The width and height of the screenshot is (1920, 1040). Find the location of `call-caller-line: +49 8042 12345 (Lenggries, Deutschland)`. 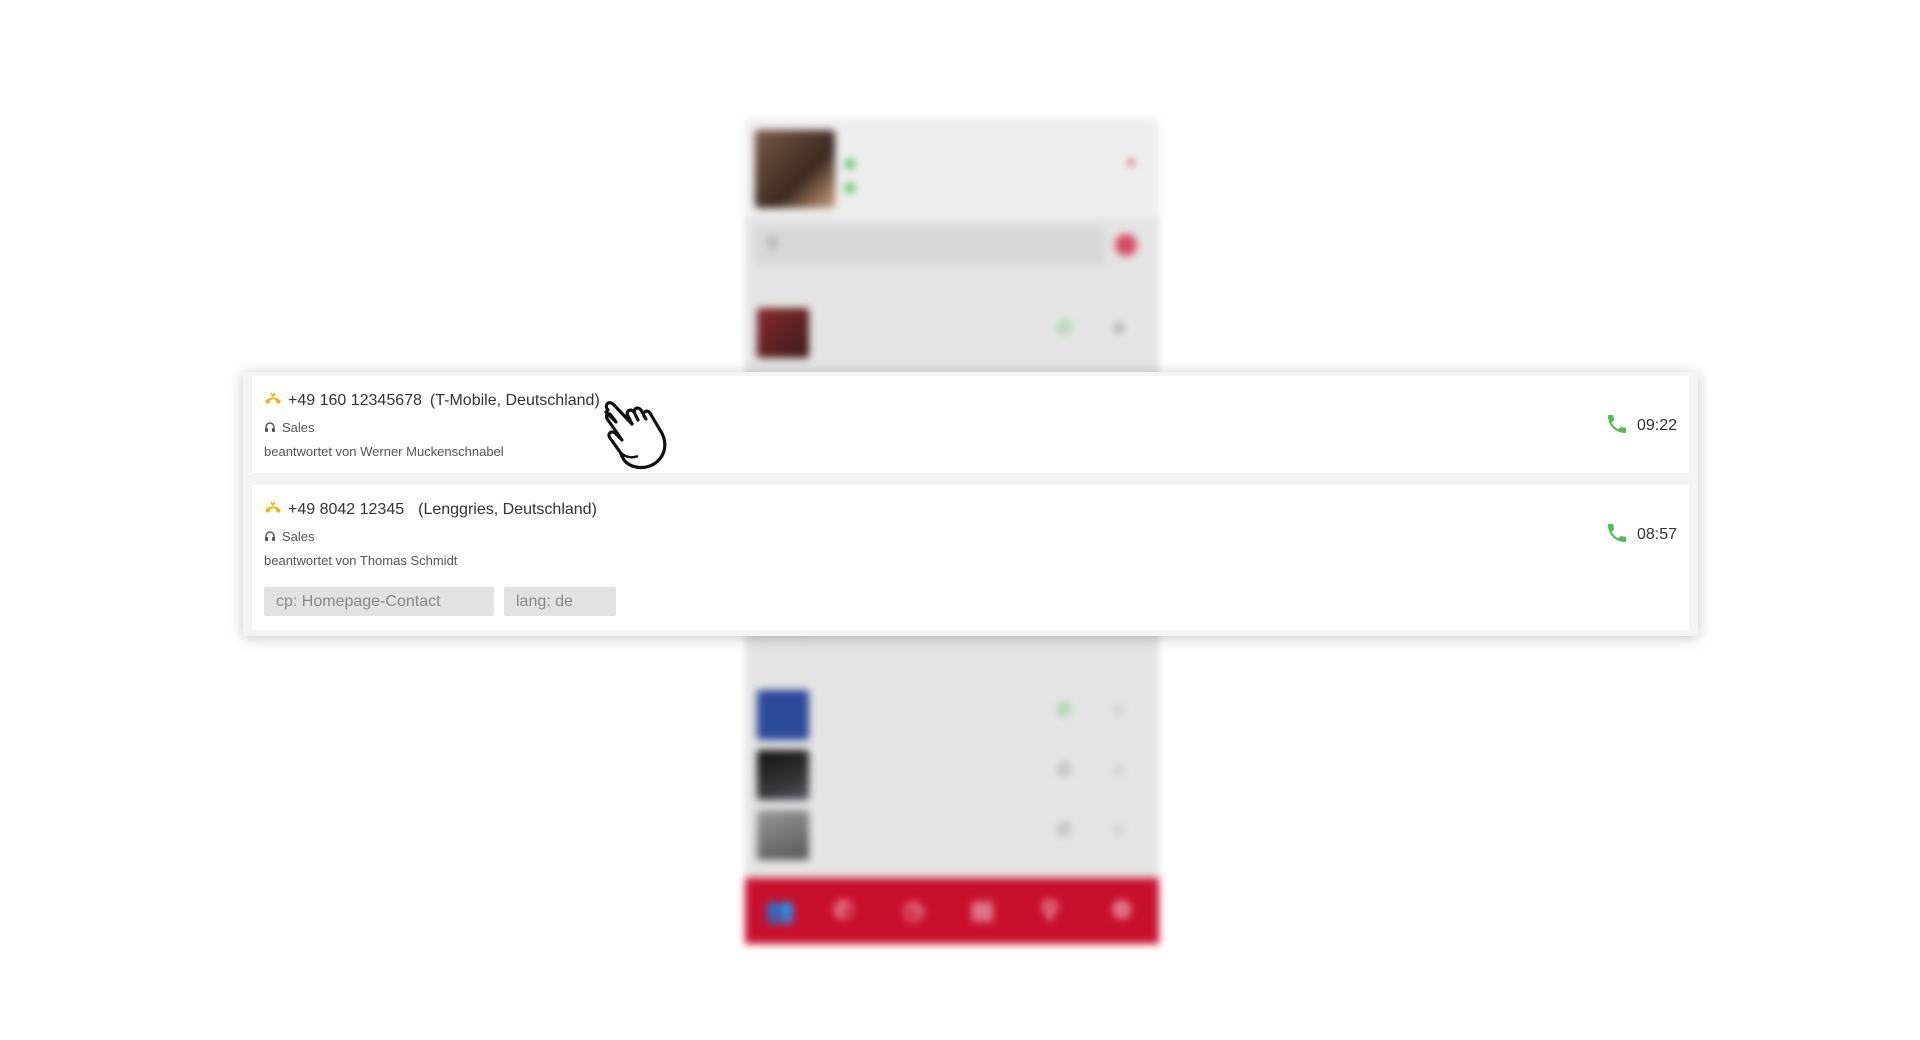

call-caller-line: +49 8042 12345 (Lenggries, Deutschland) is located at coordinates (430, 510).